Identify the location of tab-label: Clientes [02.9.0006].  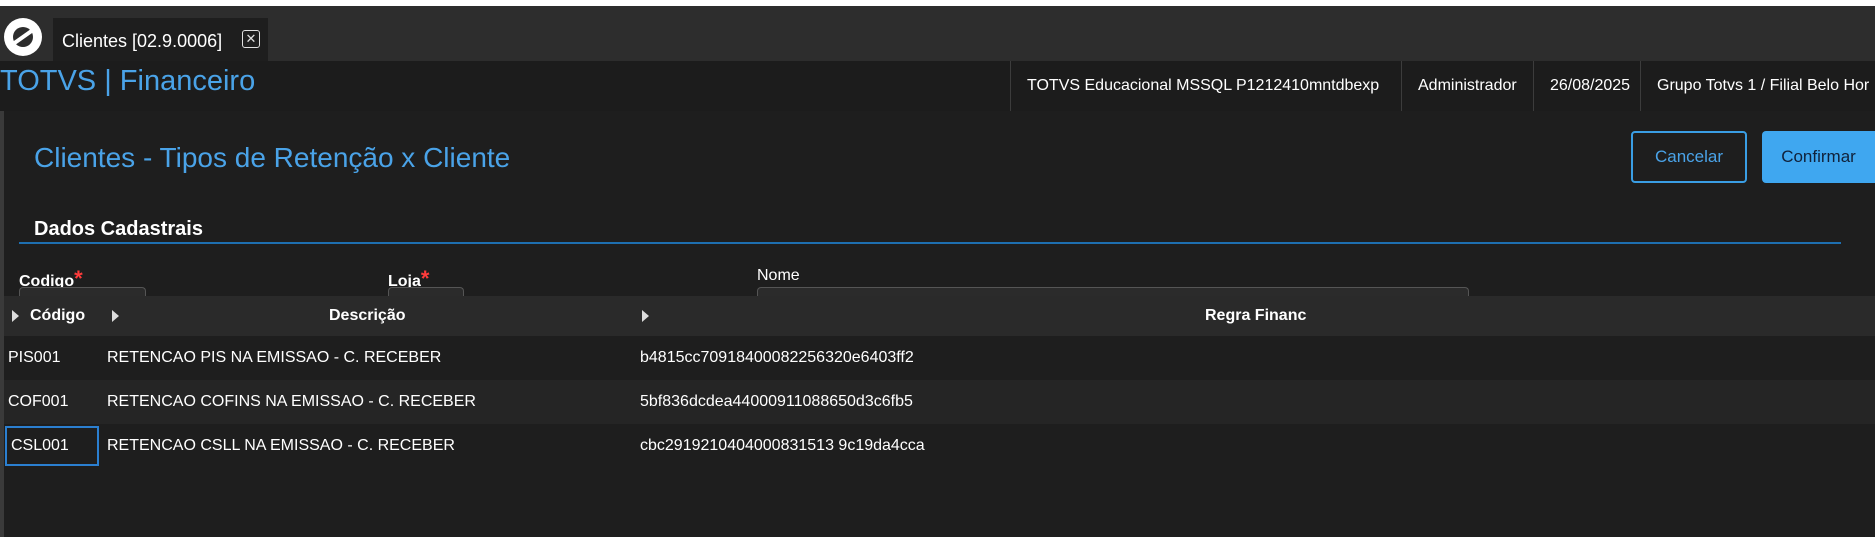
(142, 41).